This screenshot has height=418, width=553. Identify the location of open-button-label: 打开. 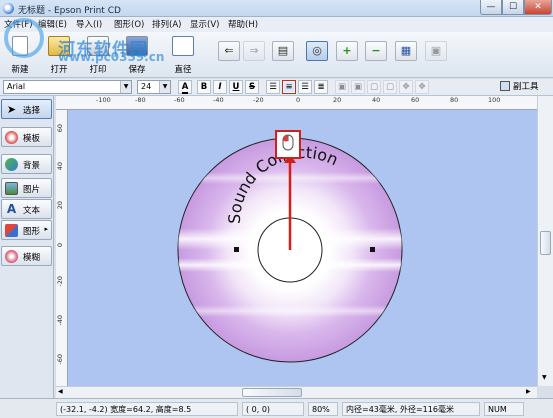
(59, 70).